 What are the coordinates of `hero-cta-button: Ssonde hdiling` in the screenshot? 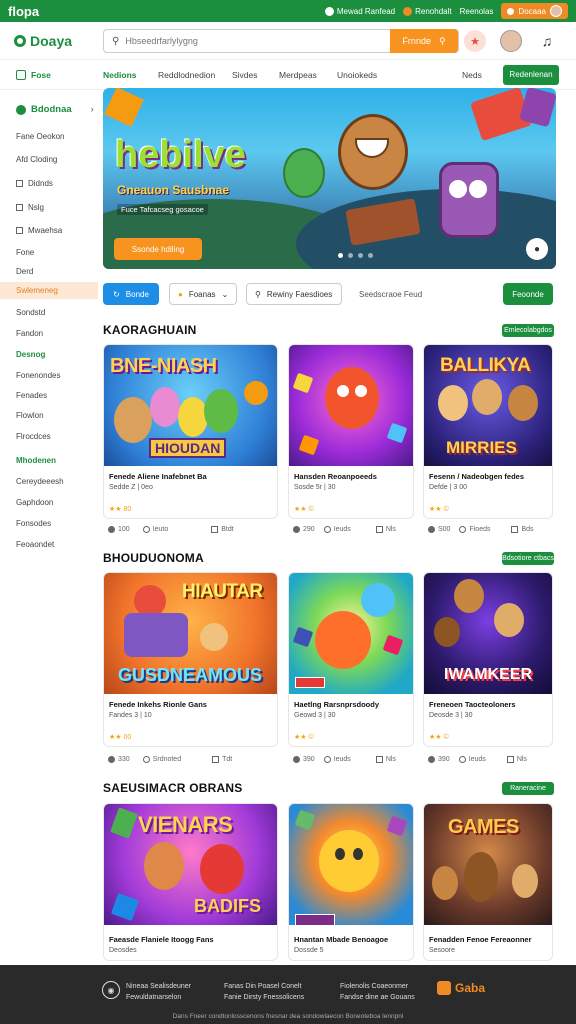 It's located at (158, 249).